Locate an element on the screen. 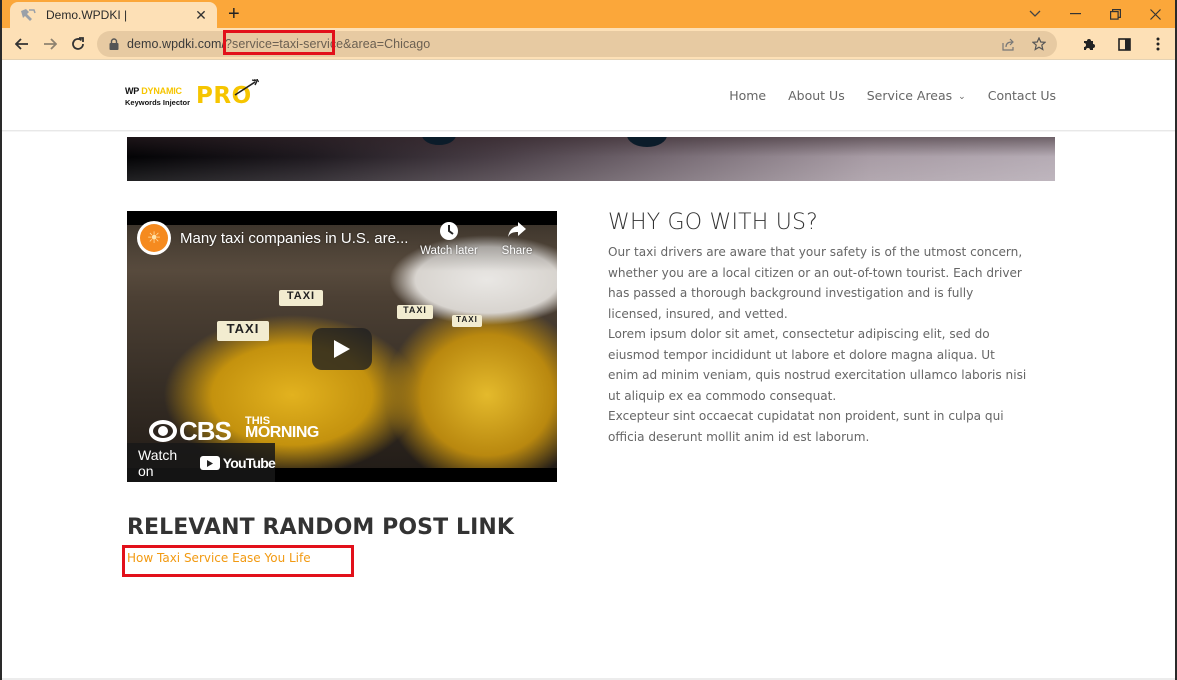 The image size is (1177, 680). hero-image-strip is located at coordinates (591, 159).